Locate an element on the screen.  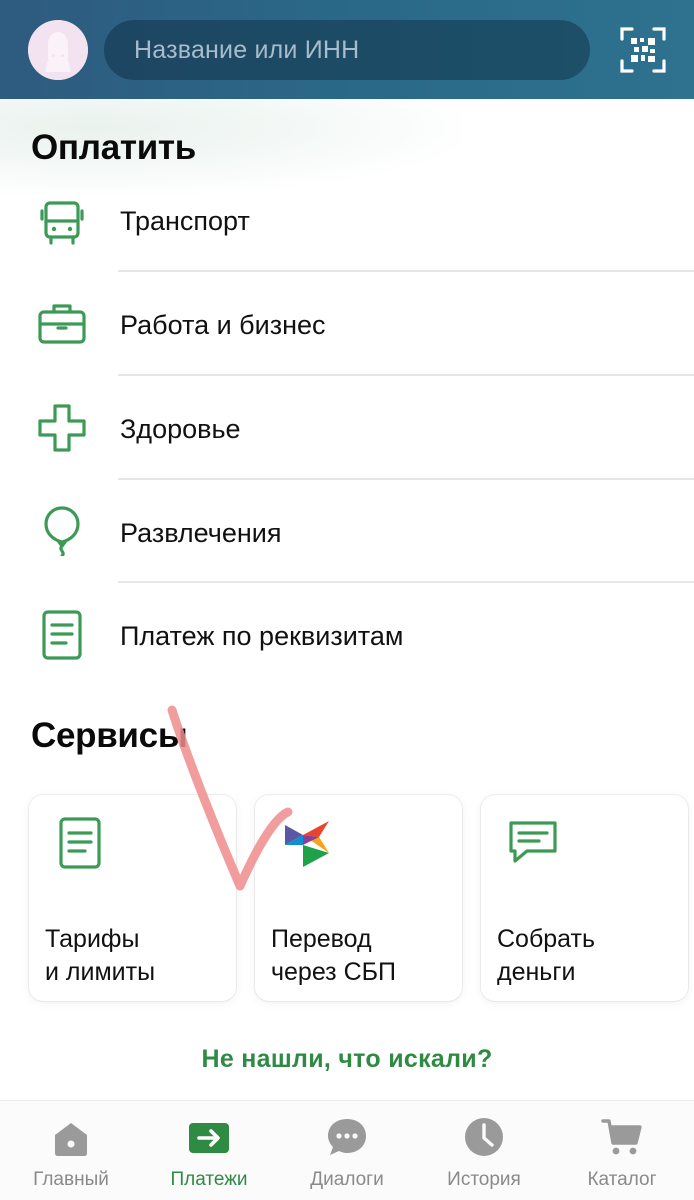
balloon-icon is located at coordinates (62, 531).